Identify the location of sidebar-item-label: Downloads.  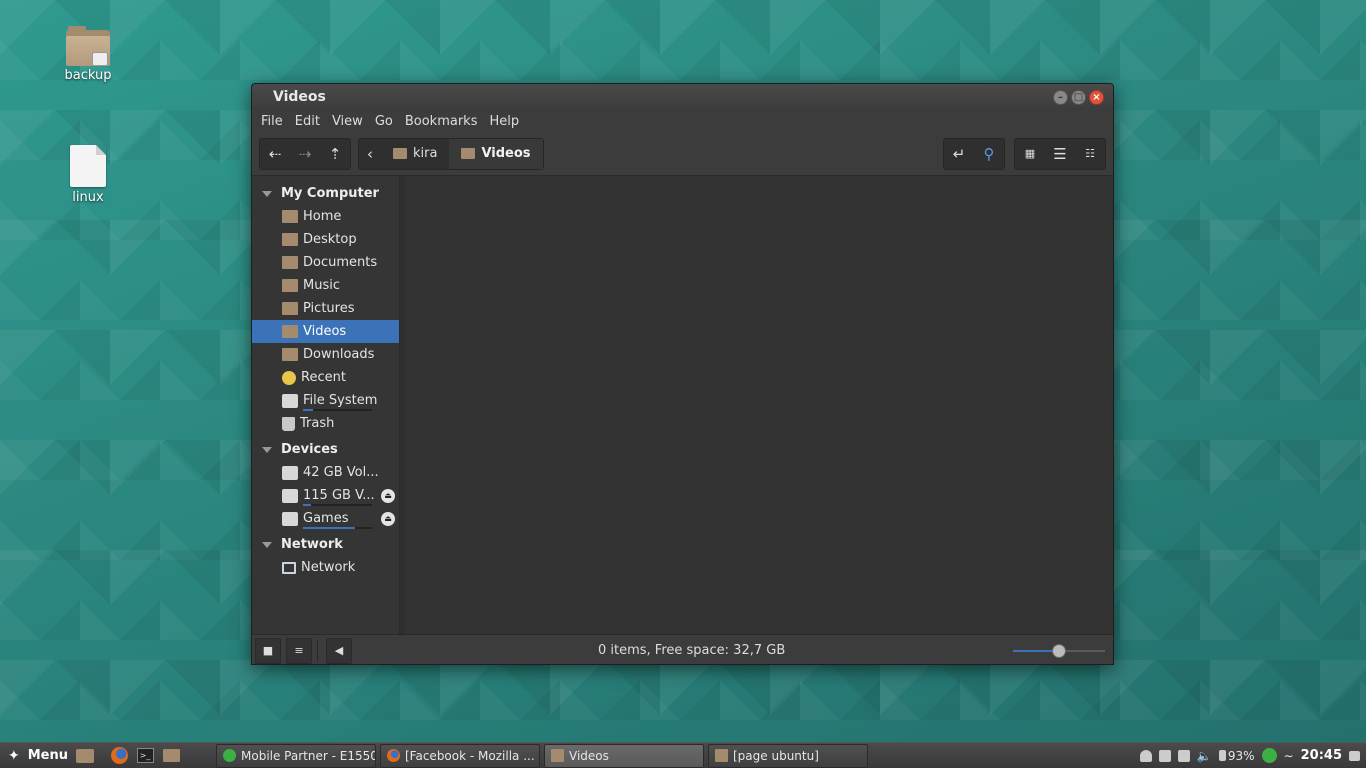
(339, 354).